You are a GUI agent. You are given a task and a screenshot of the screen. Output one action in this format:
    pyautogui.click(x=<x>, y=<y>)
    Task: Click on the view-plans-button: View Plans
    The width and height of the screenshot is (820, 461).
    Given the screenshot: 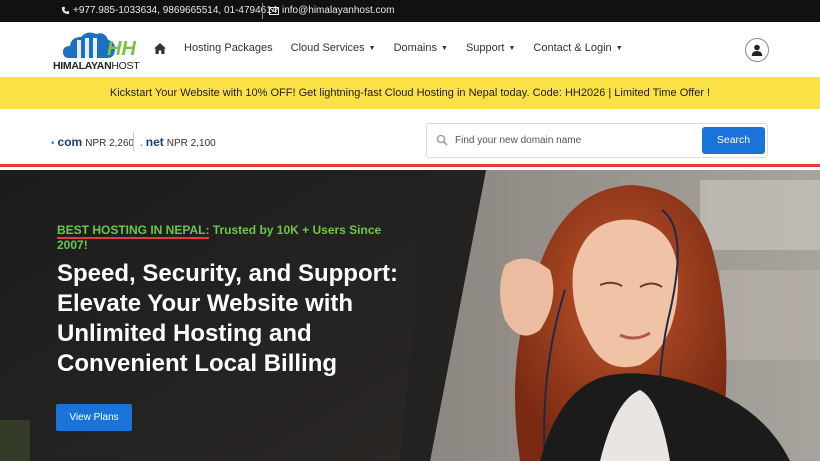 What is the action you would take?
    pyautogui.click(x=94, y=417)
    